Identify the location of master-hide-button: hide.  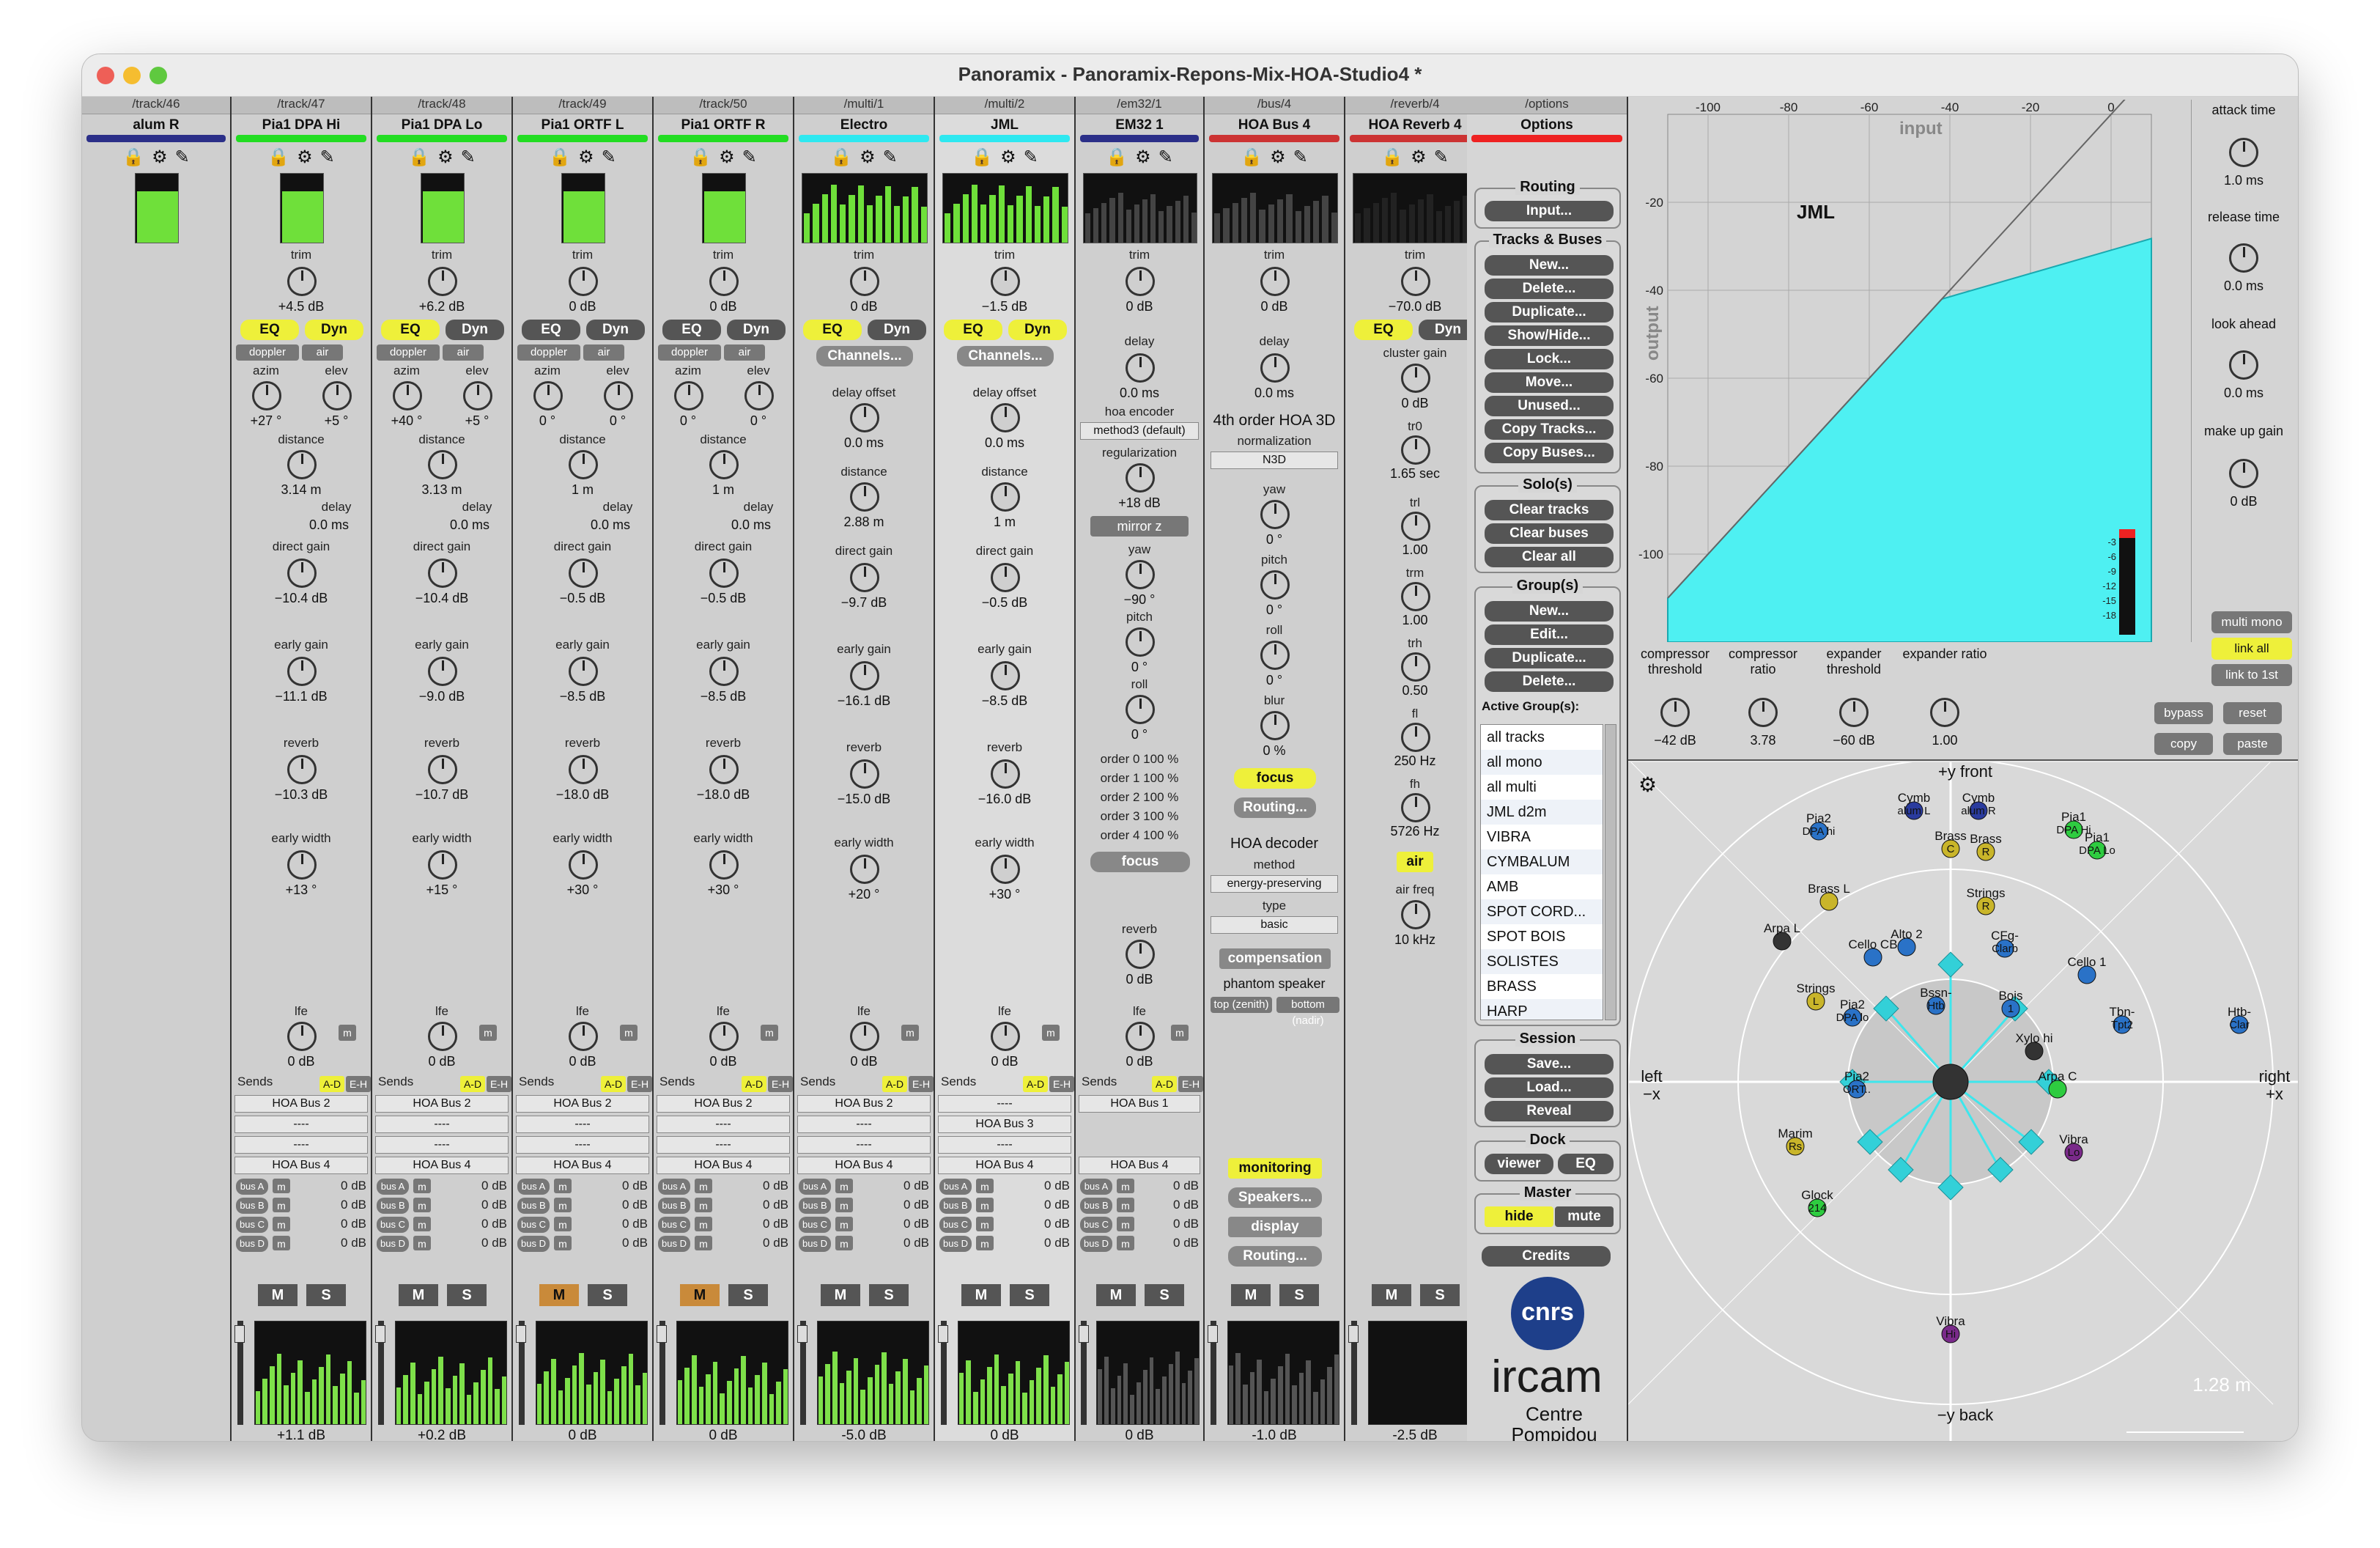
(1519, 1216).